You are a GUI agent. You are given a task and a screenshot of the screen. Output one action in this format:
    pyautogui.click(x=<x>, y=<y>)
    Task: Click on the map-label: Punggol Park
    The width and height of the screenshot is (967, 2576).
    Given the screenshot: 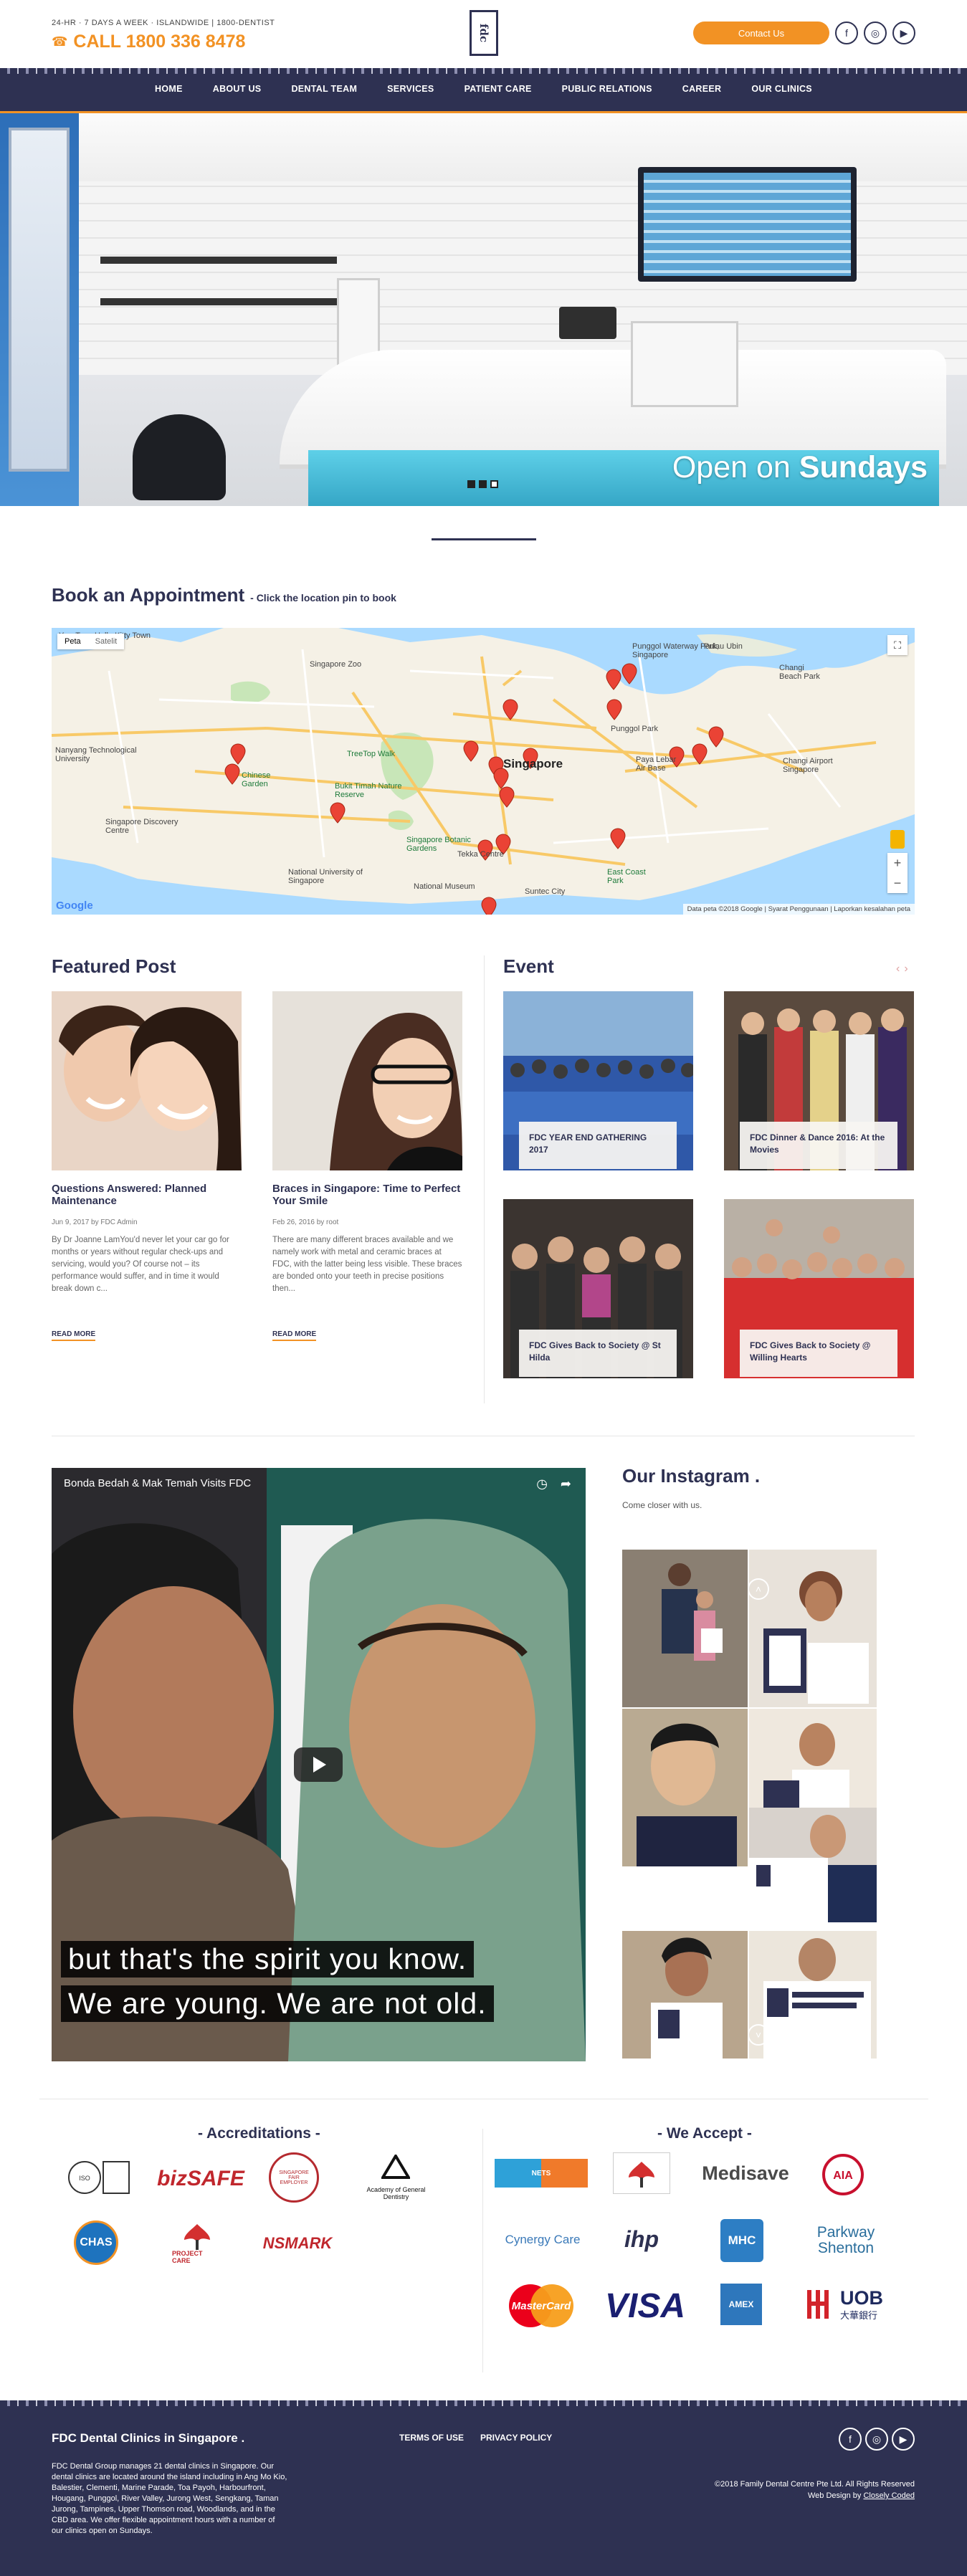 What is the action you would take?
    pyautogui.click(x=635, y=729)
    